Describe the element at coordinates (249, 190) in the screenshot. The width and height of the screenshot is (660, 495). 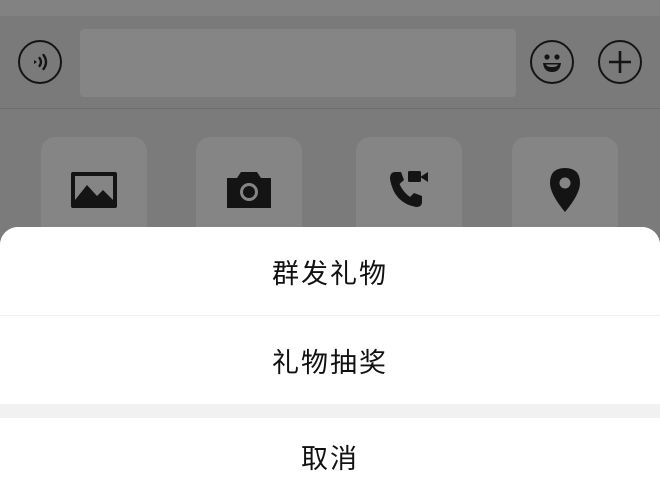
I see `camera-icon` at that location.